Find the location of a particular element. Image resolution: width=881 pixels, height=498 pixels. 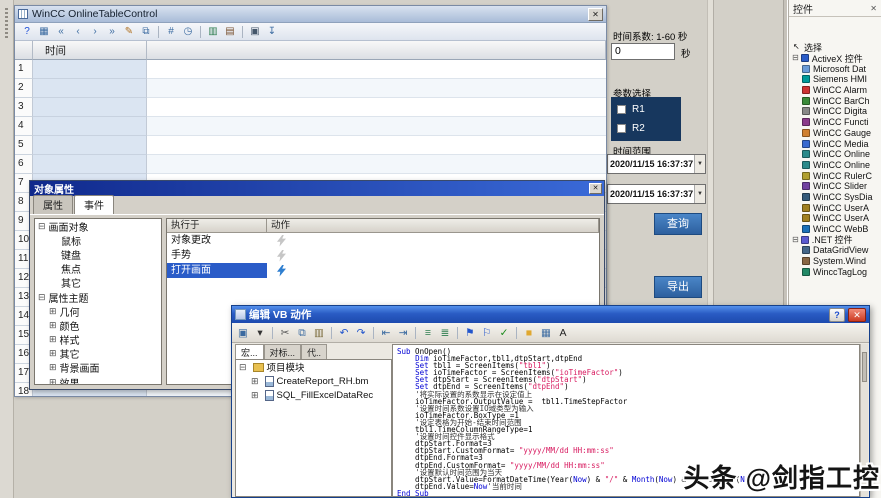

toolbox-item: ↖ 选择 is located at coordinates (835, 47).